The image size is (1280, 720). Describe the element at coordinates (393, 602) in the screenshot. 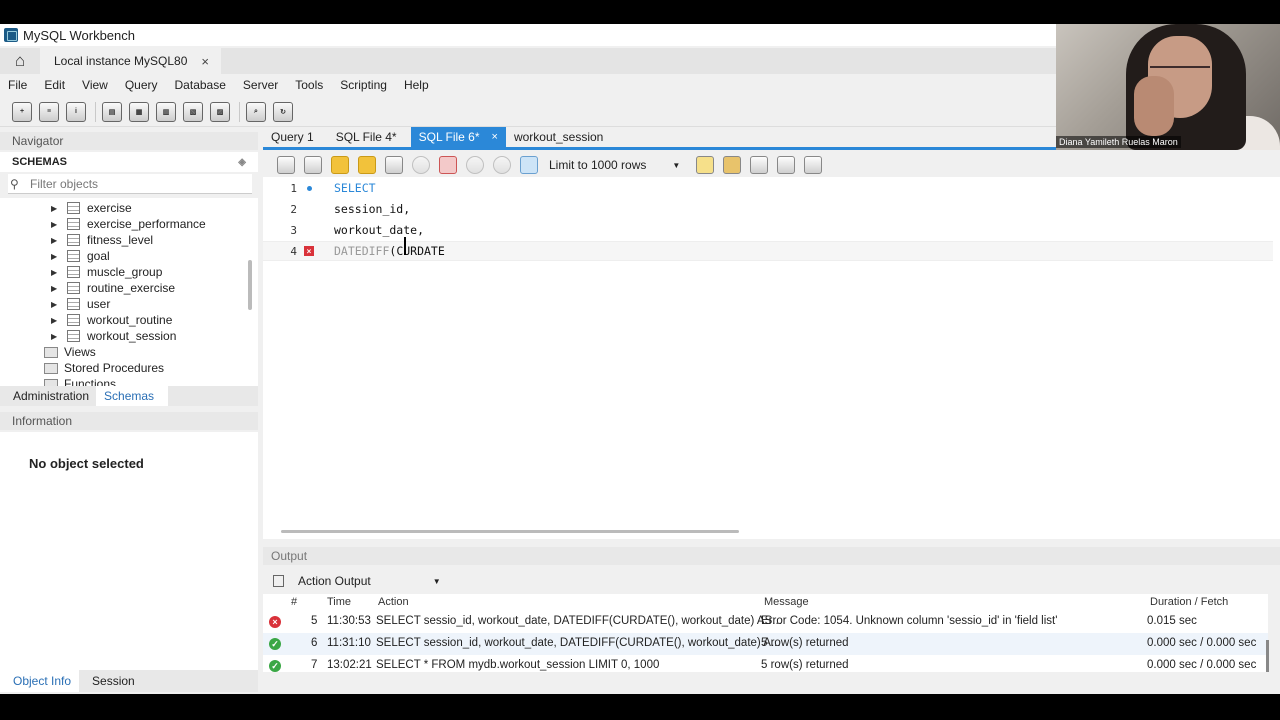

I see `column-header-action: Action` at that location.